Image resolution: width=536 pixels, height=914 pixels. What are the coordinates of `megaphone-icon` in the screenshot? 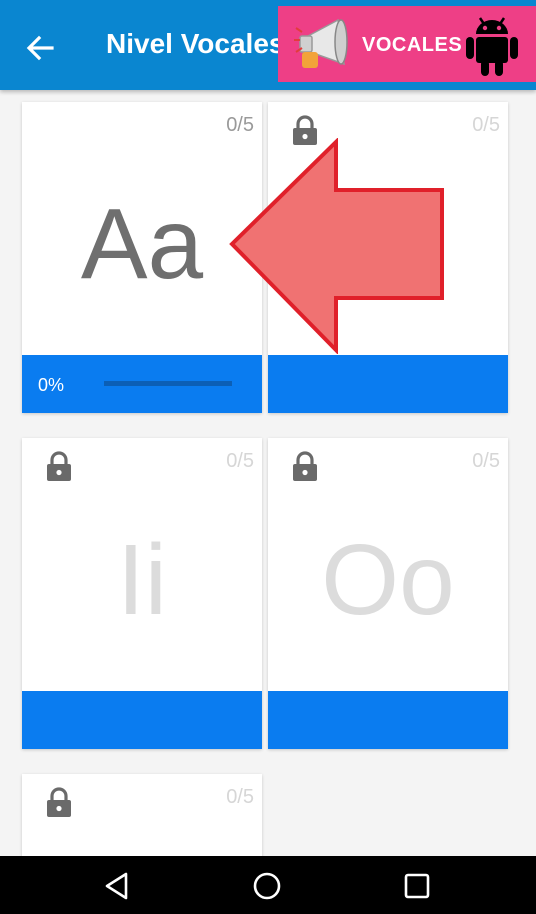 It's located at (321, 43).